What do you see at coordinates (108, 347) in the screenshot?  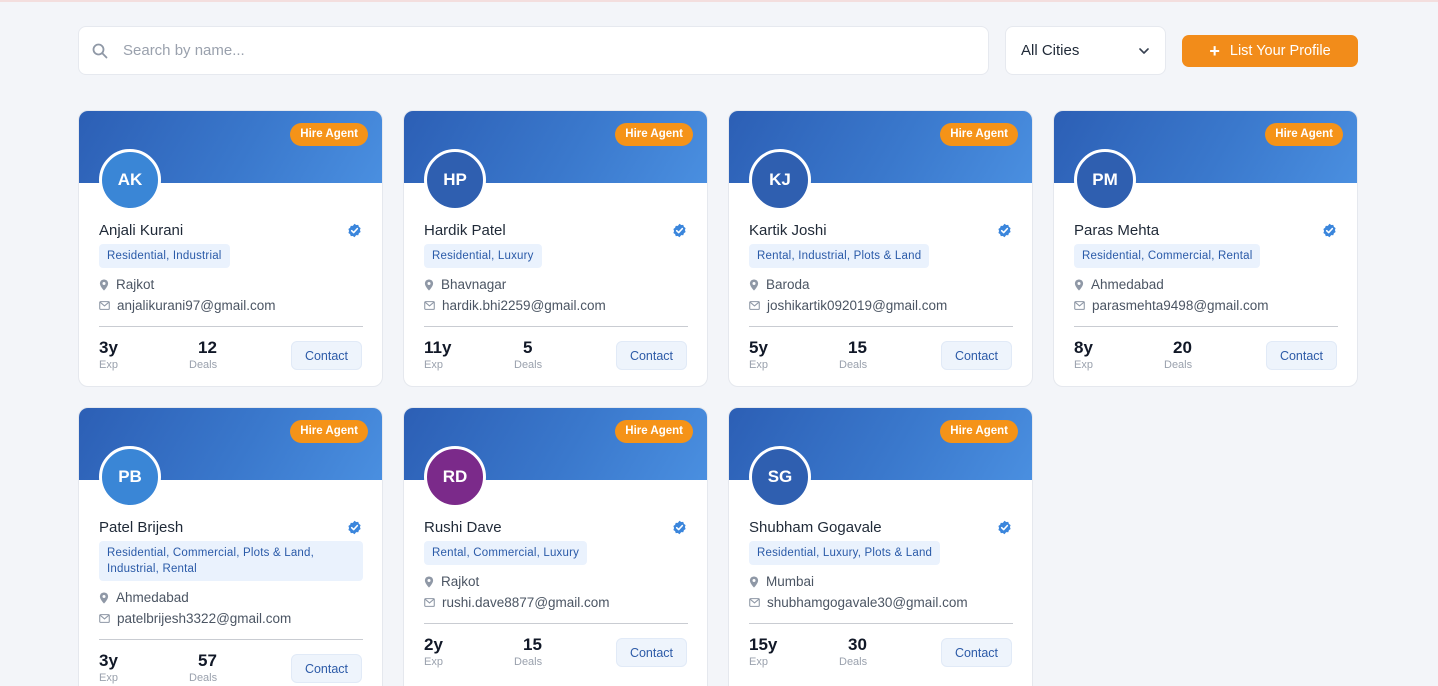 I see `experience-value: 3y` at bounding box center [108, 347].